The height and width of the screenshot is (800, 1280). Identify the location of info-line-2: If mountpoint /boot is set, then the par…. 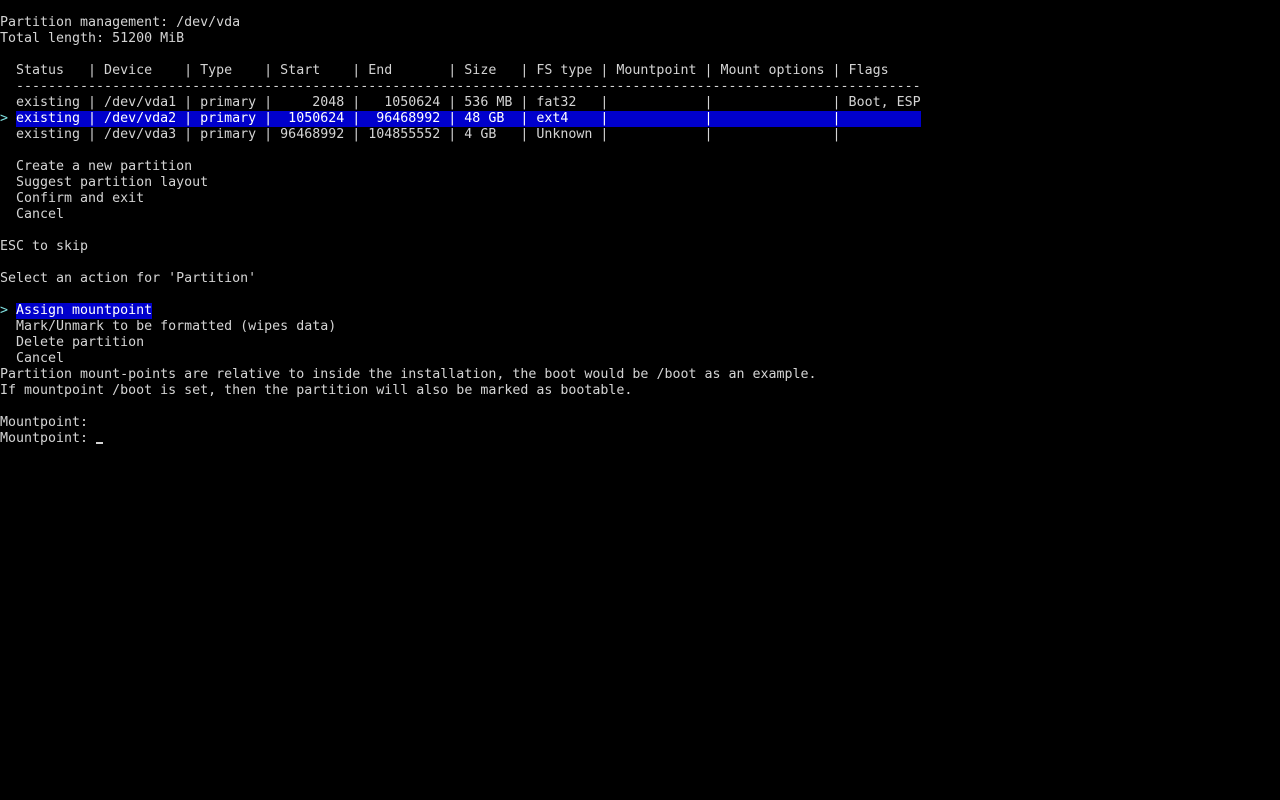
(316, 390).